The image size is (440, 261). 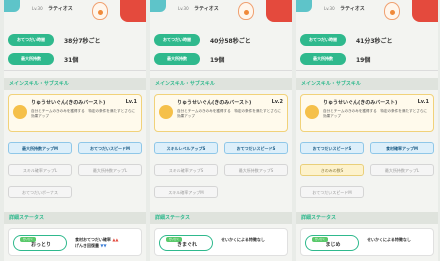 I want to click on help-time-value: 38分7秒ごと, so click(x=82, y=41).